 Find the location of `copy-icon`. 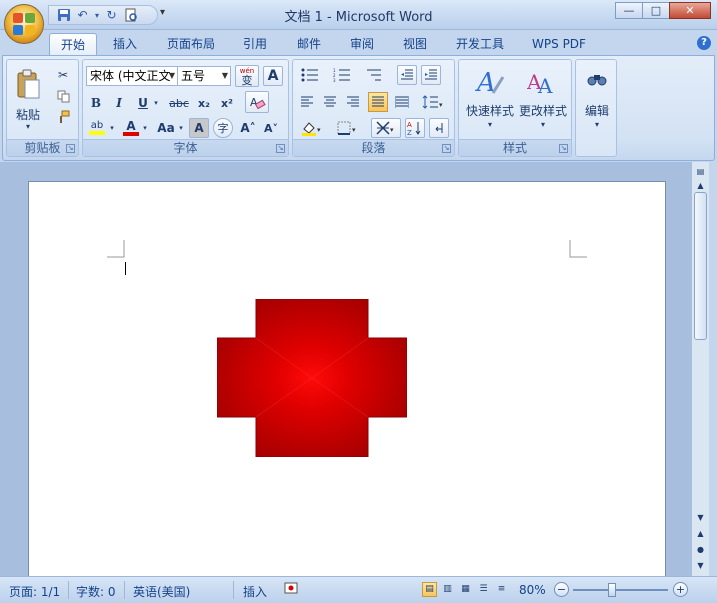

copy-icon is located at coordinates (63, 96).